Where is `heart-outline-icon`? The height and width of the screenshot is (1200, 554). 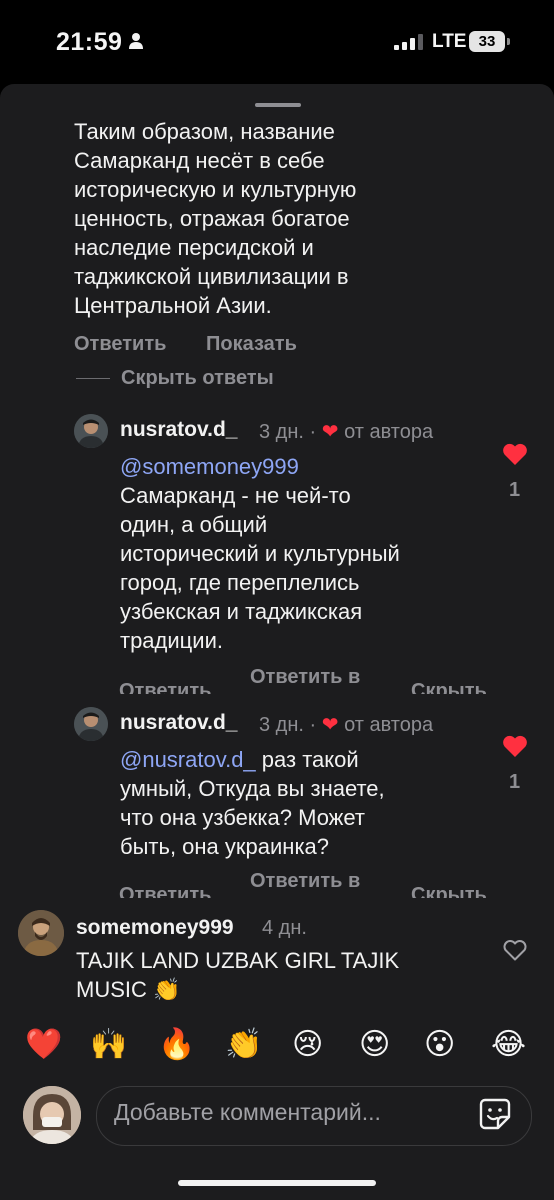 heart-outline-icon is located at coordinates (515, 950).